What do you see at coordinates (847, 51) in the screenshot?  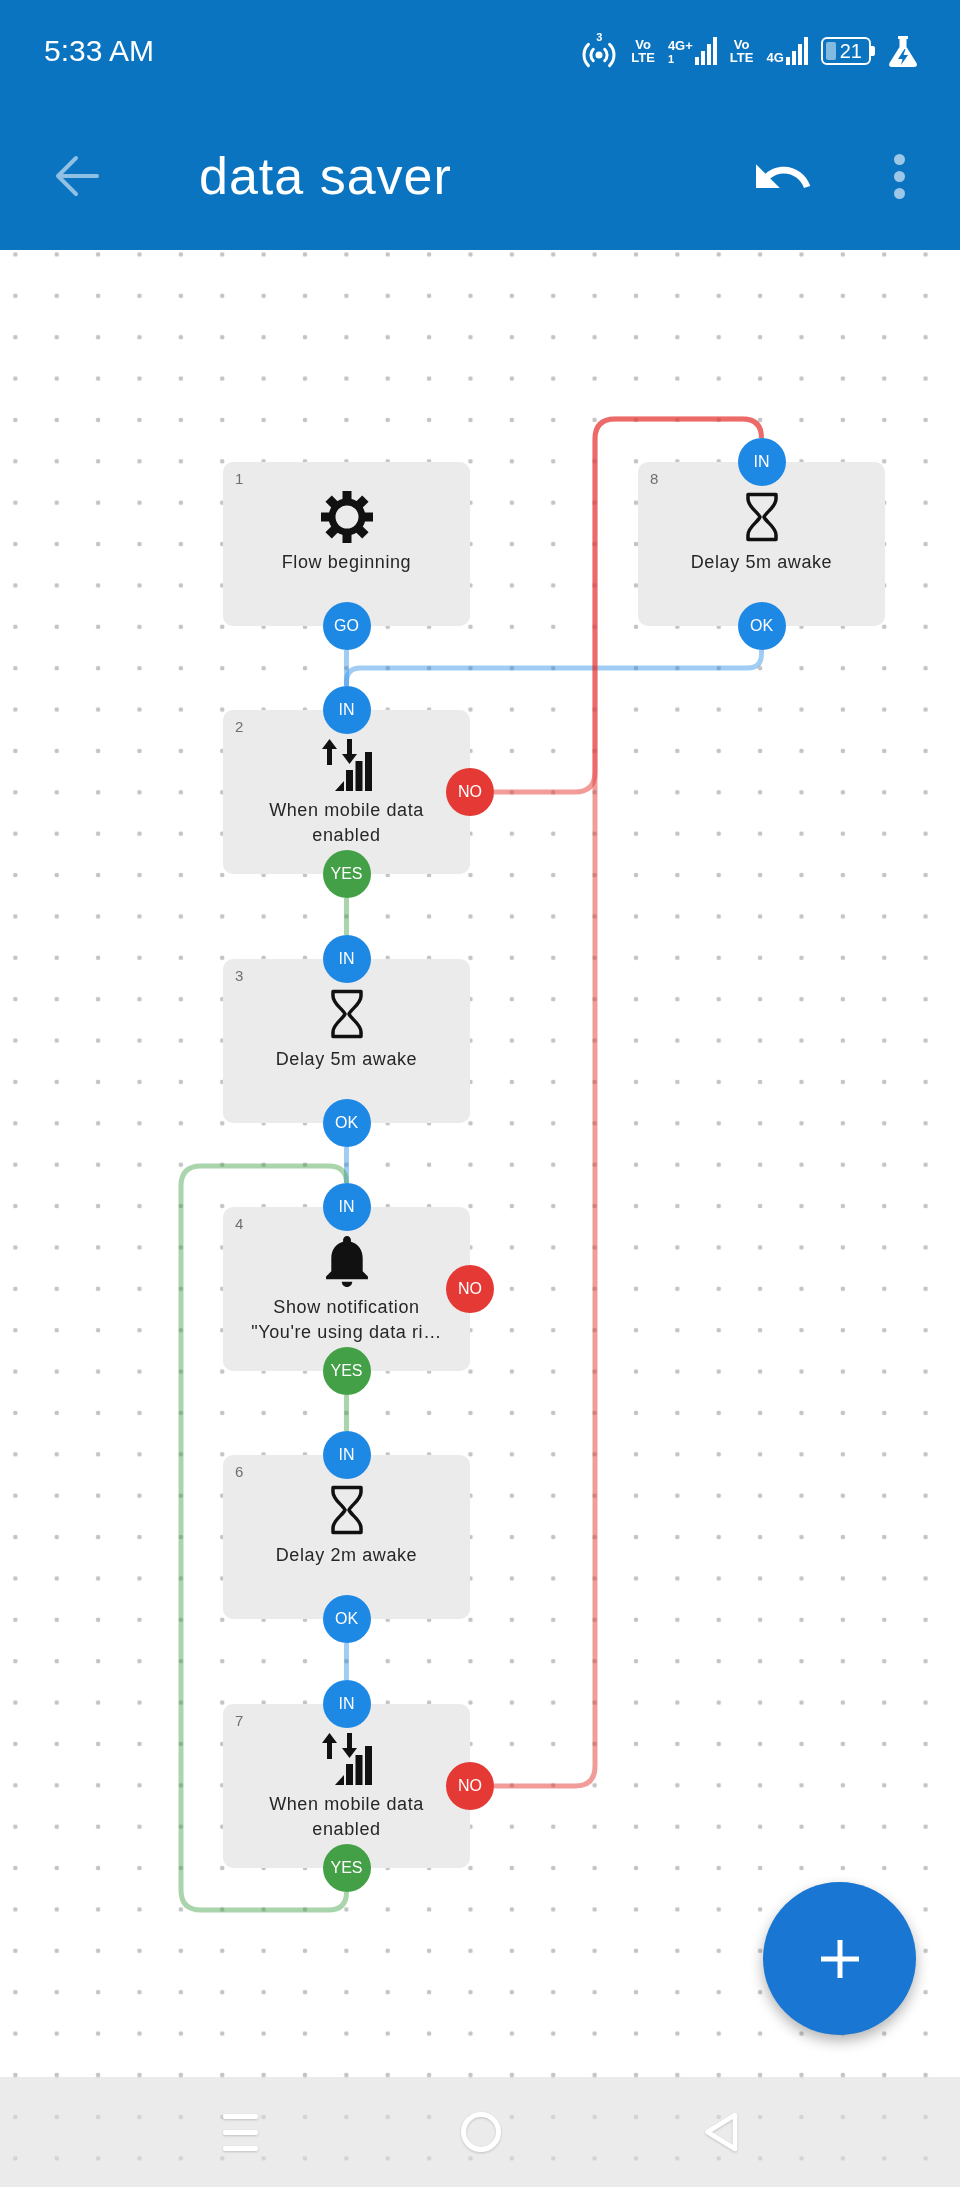 I see `battery-indicator: 21` at bounding box center [847, 51].